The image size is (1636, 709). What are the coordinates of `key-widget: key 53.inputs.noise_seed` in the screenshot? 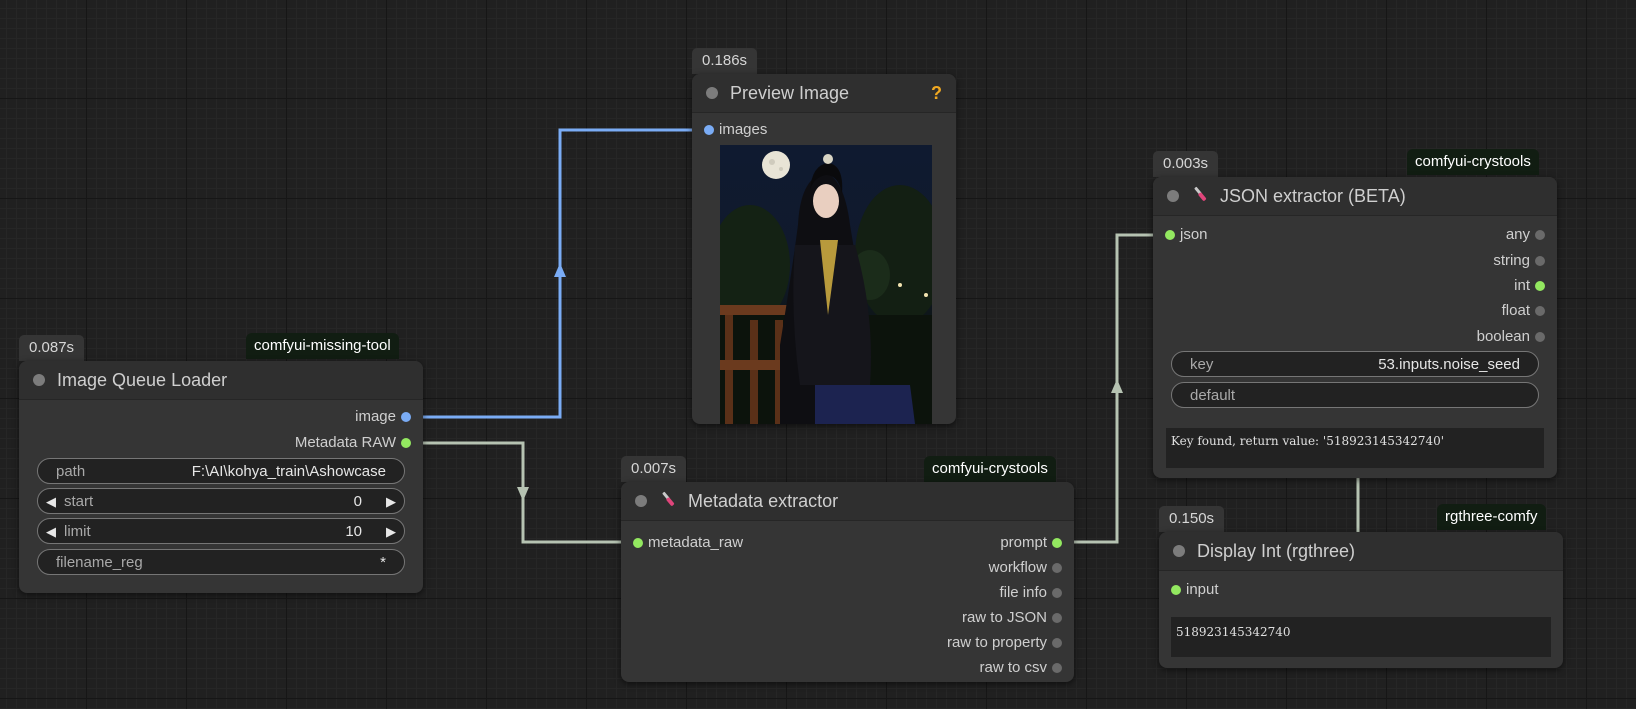 It's located at (1355, 364).